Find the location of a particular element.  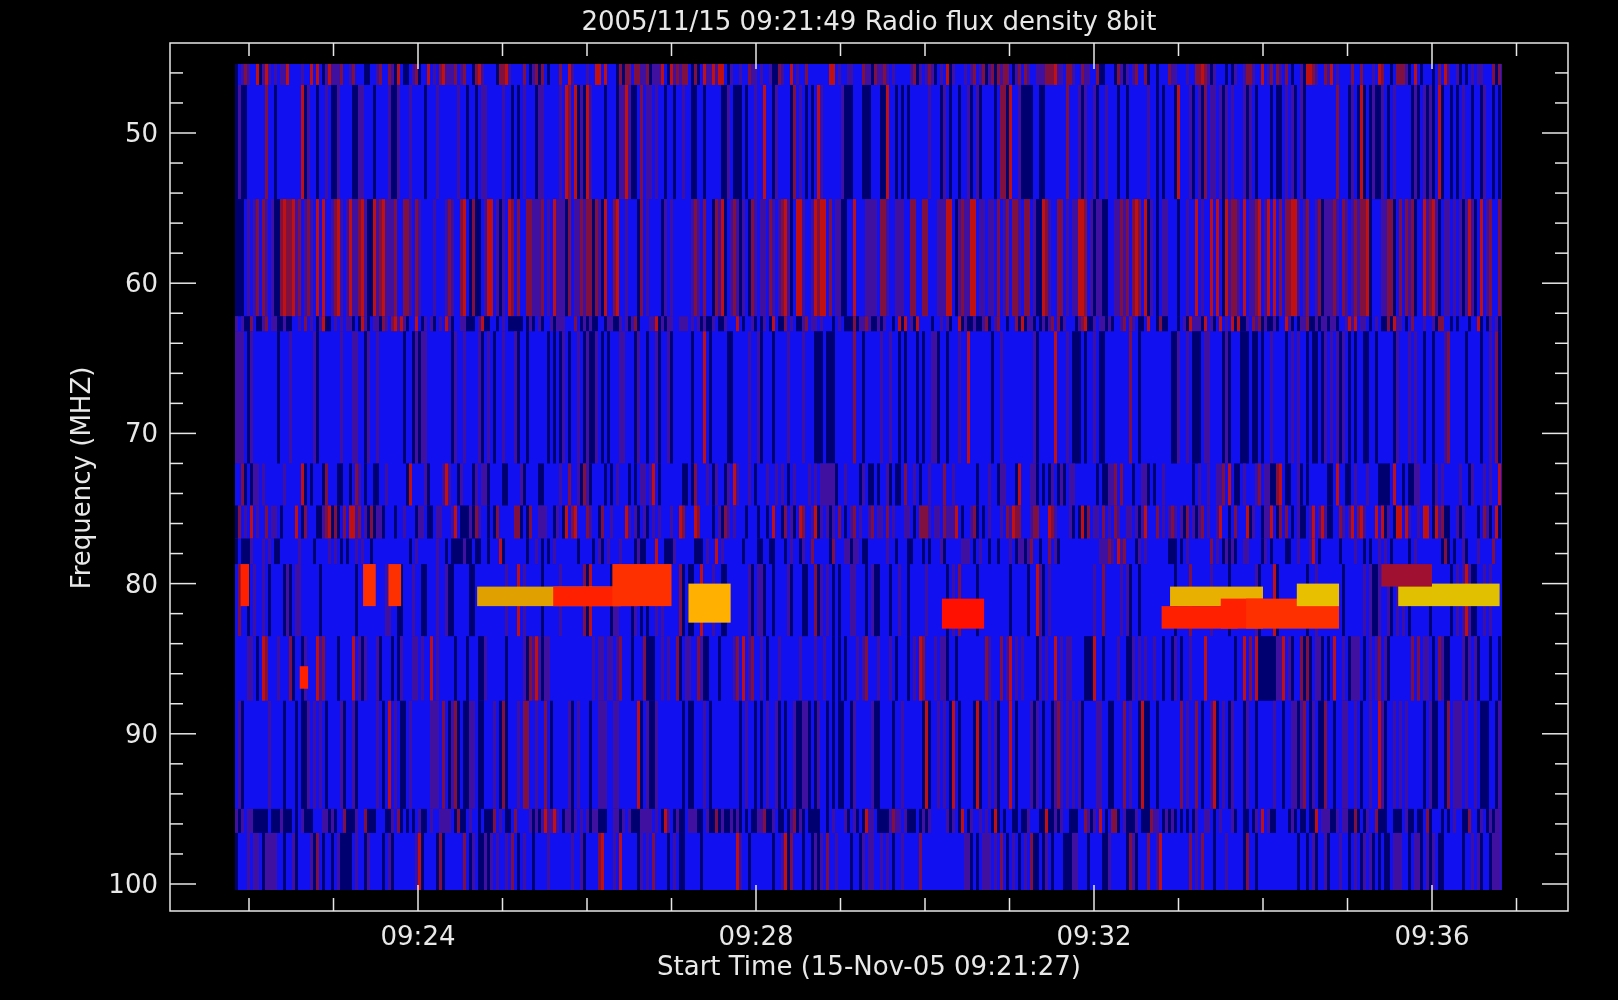

y-tick-label: 70 is located at coordinates (141, 433).